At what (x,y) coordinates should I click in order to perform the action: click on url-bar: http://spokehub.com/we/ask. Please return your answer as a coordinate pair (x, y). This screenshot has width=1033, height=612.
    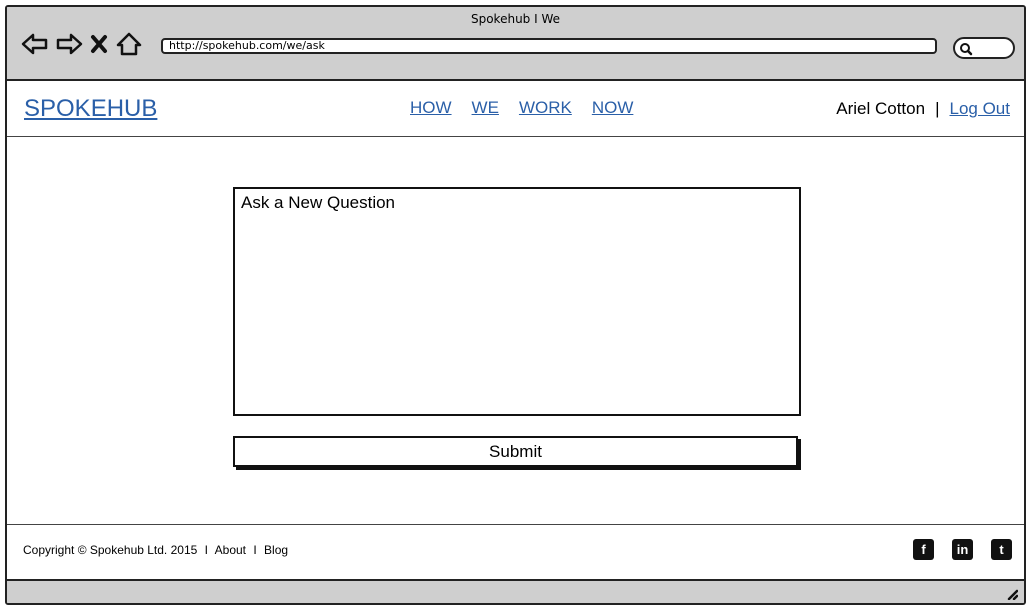
    Looking at the image, I should click on (549, 46).